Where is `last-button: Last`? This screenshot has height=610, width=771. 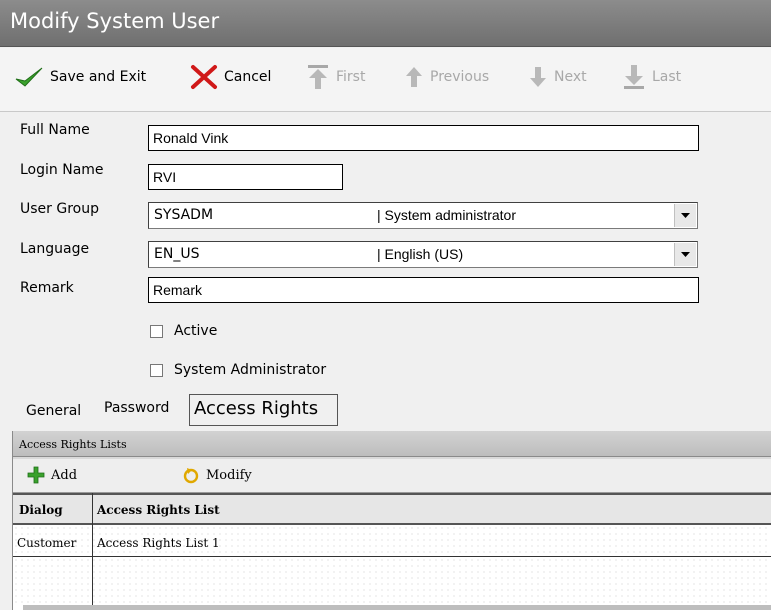
last-button: Last is located at coordinates (651, 77).